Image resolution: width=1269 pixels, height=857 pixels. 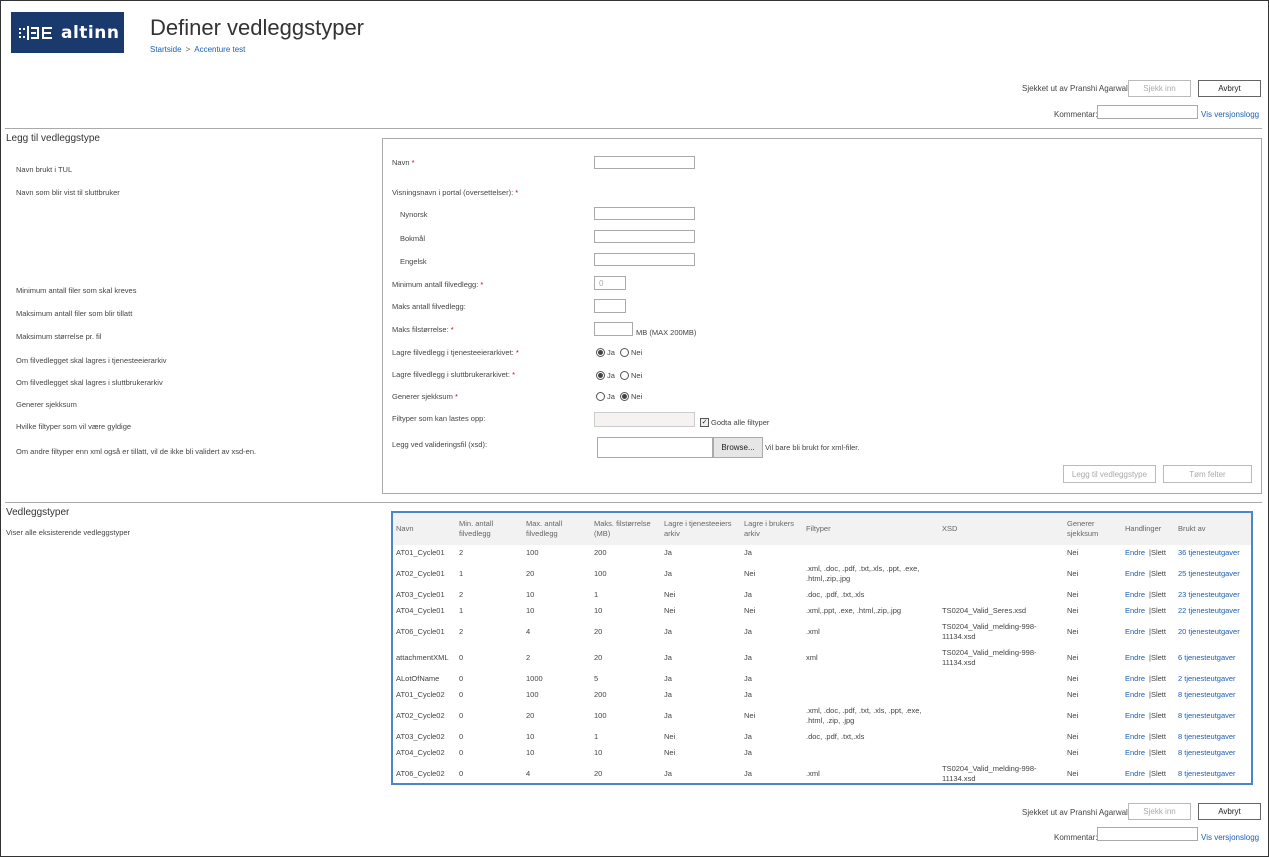 I want to click on column-header: Lagre i tjenesteeiers arkiv, so click(x=701, y=529).